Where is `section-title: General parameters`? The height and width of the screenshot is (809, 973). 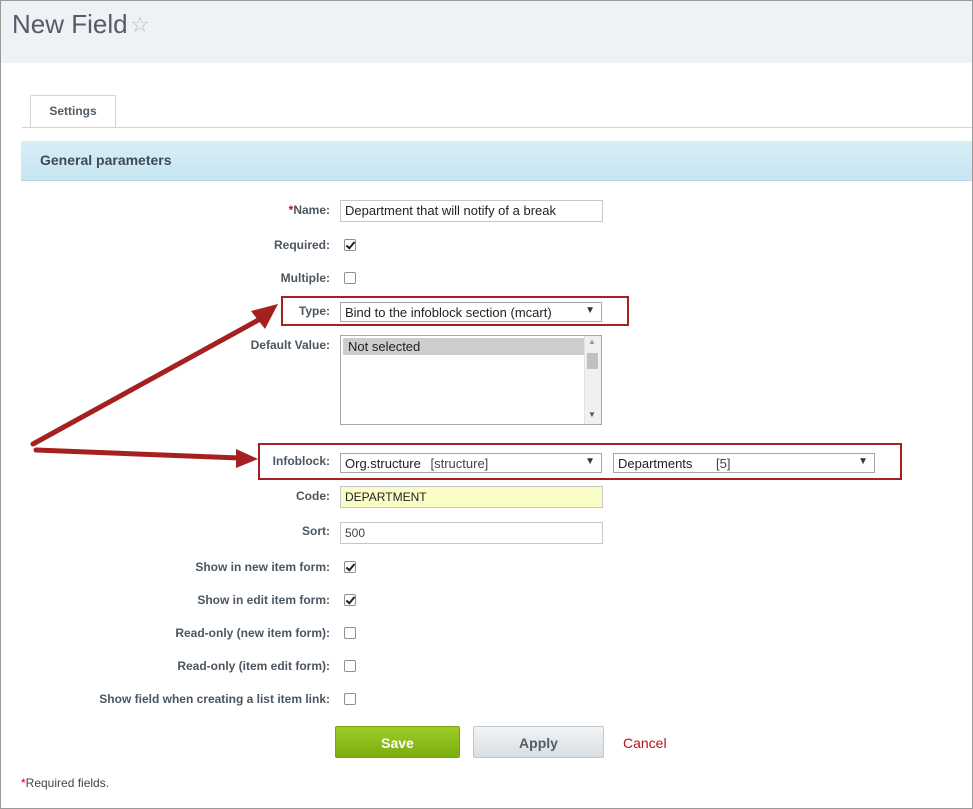
section-title: General parameters is located at coordinates (106, 160).